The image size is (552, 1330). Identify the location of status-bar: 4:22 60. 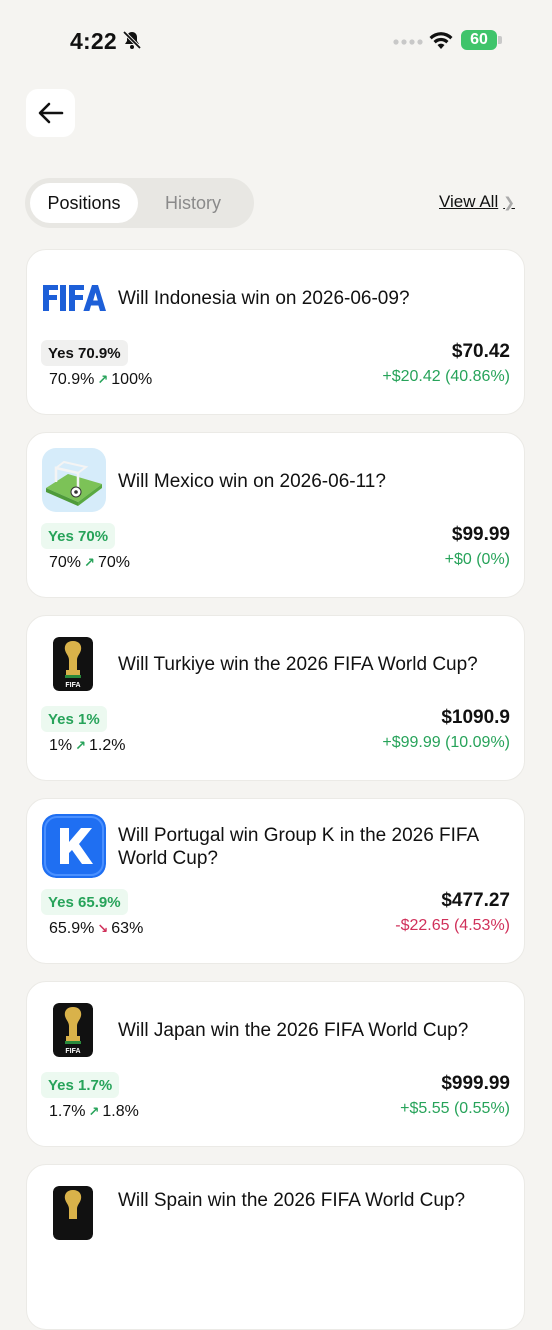
(276, 40).